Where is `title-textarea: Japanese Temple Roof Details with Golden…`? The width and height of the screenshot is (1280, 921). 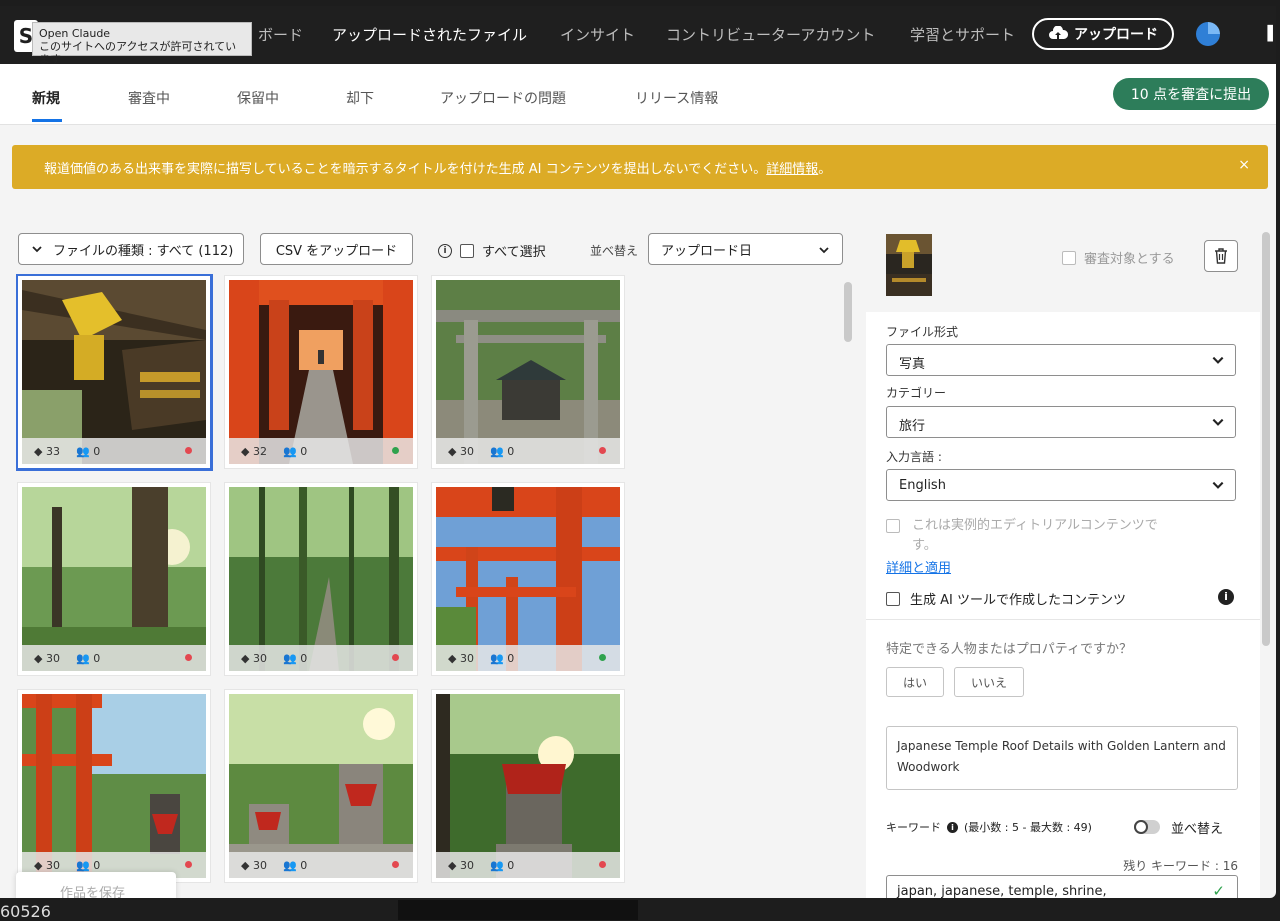
title-textarea: Japanese Temple Roof Details with Golden… is located at coordinates (1062, 758).